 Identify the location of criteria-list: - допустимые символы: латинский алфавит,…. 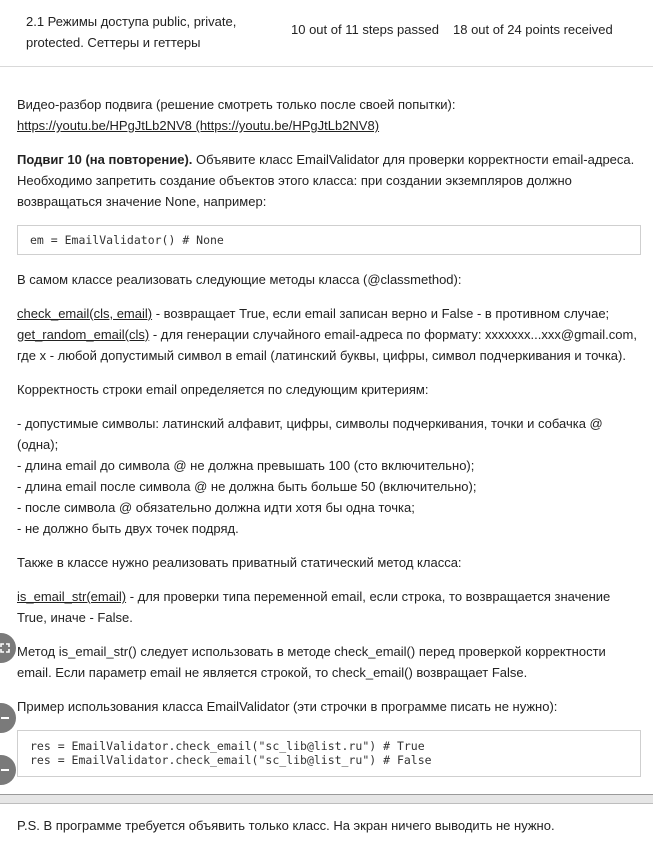
(329, 476).